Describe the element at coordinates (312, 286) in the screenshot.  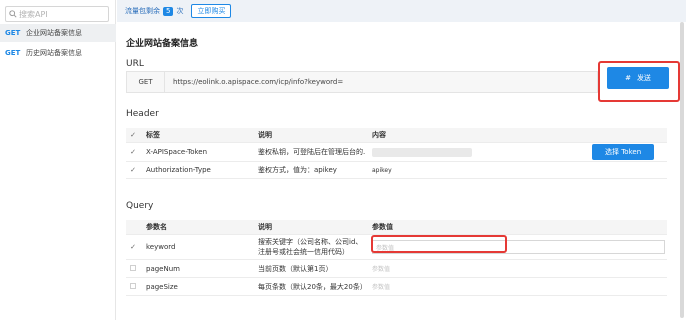
I see `param-desc: 每页条数（默认20条，最大20条）` at that location.